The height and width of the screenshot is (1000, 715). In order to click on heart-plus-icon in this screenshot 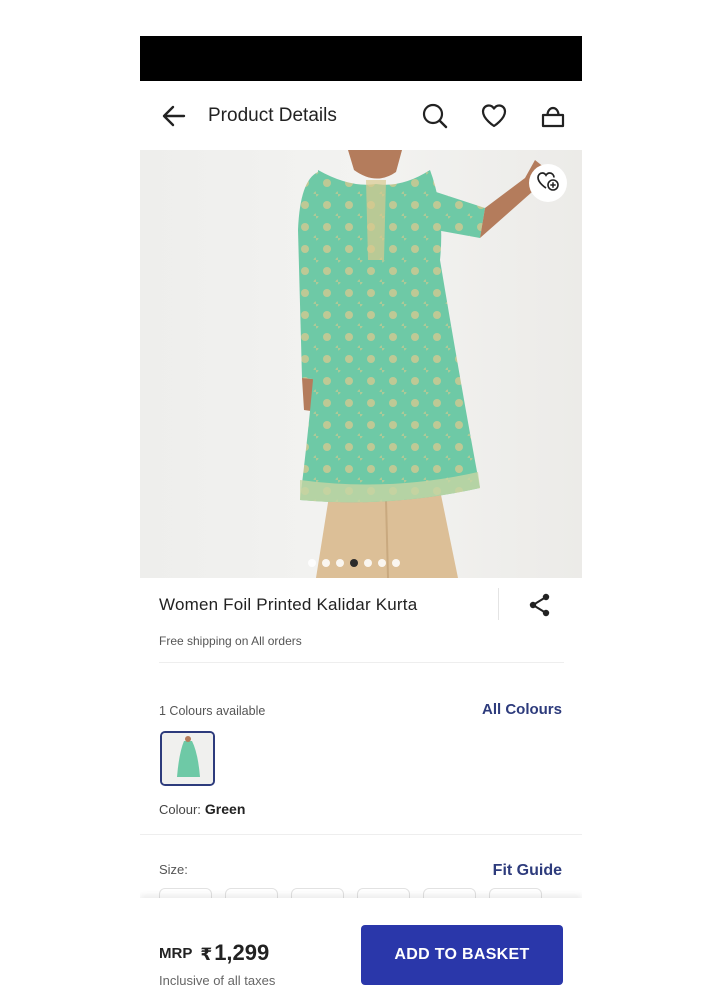, I will do `click(548, 183)`.